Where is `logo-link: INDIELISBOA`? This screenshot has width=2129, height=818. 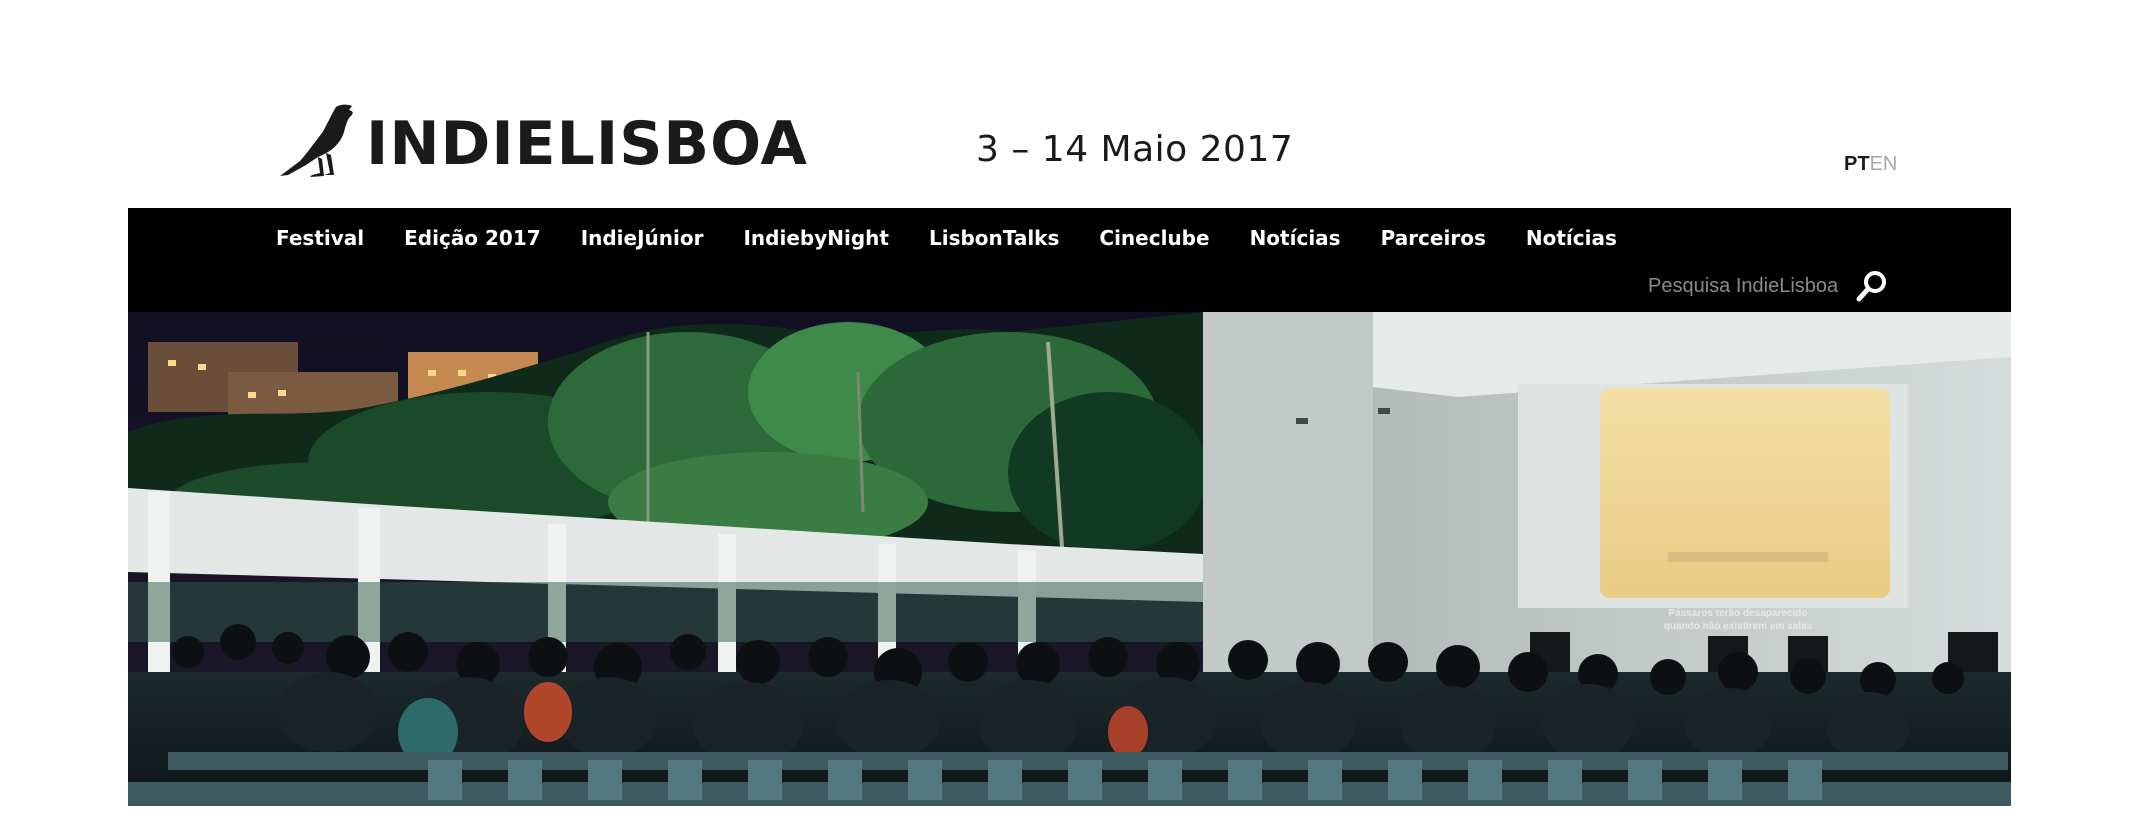 logo-link: INDIELISBOA is located at coordinates (543, 141).